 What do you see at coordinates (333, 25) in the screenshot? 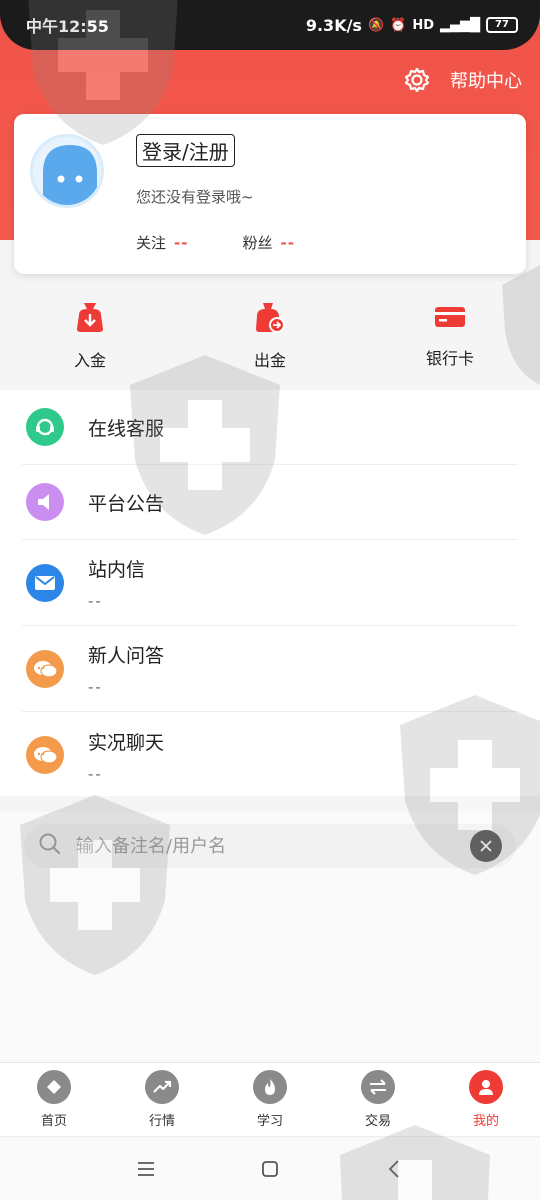
I see `network-speed: 9.3K/s` at bounding box center [333, 25].